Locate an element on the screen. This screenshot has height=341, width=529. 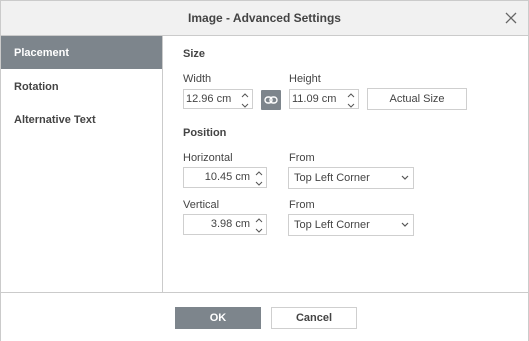
height-spinner is located at coordinates (324, 99).